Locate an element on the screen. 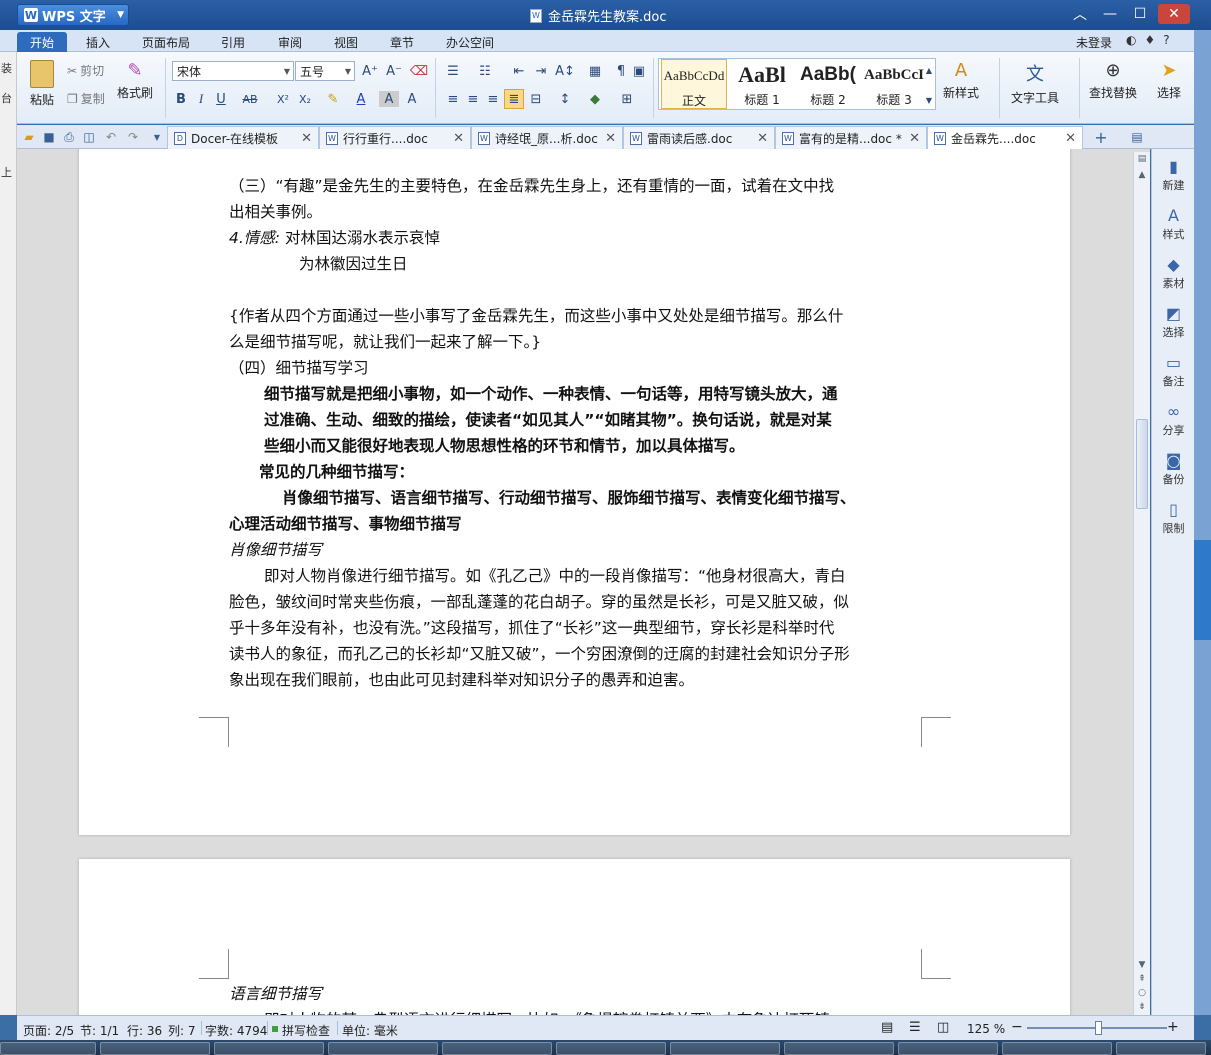 The width and height of the screenshot is (1211, 1055). shrink-font-button: A⁻ is located at coordinates (394, 71).